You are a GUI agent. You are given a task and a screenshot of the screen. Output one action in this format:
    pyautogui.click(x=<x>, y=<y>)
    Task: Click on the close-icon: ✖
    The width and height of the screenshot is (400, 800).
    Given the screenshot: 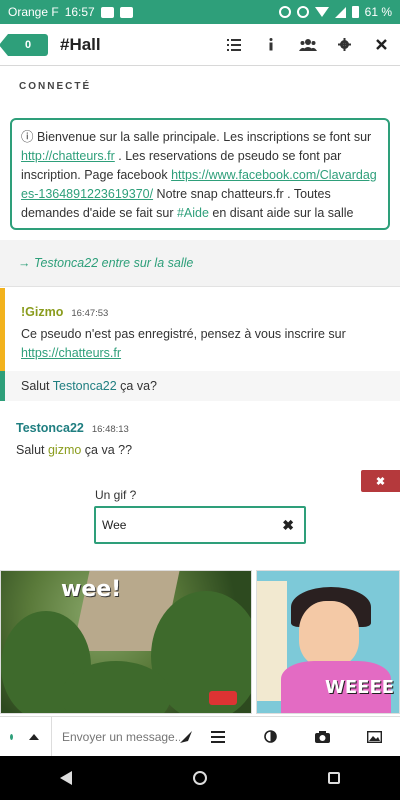 What is the action you would take?
    pyautogui.click(x=380, y=481)
    